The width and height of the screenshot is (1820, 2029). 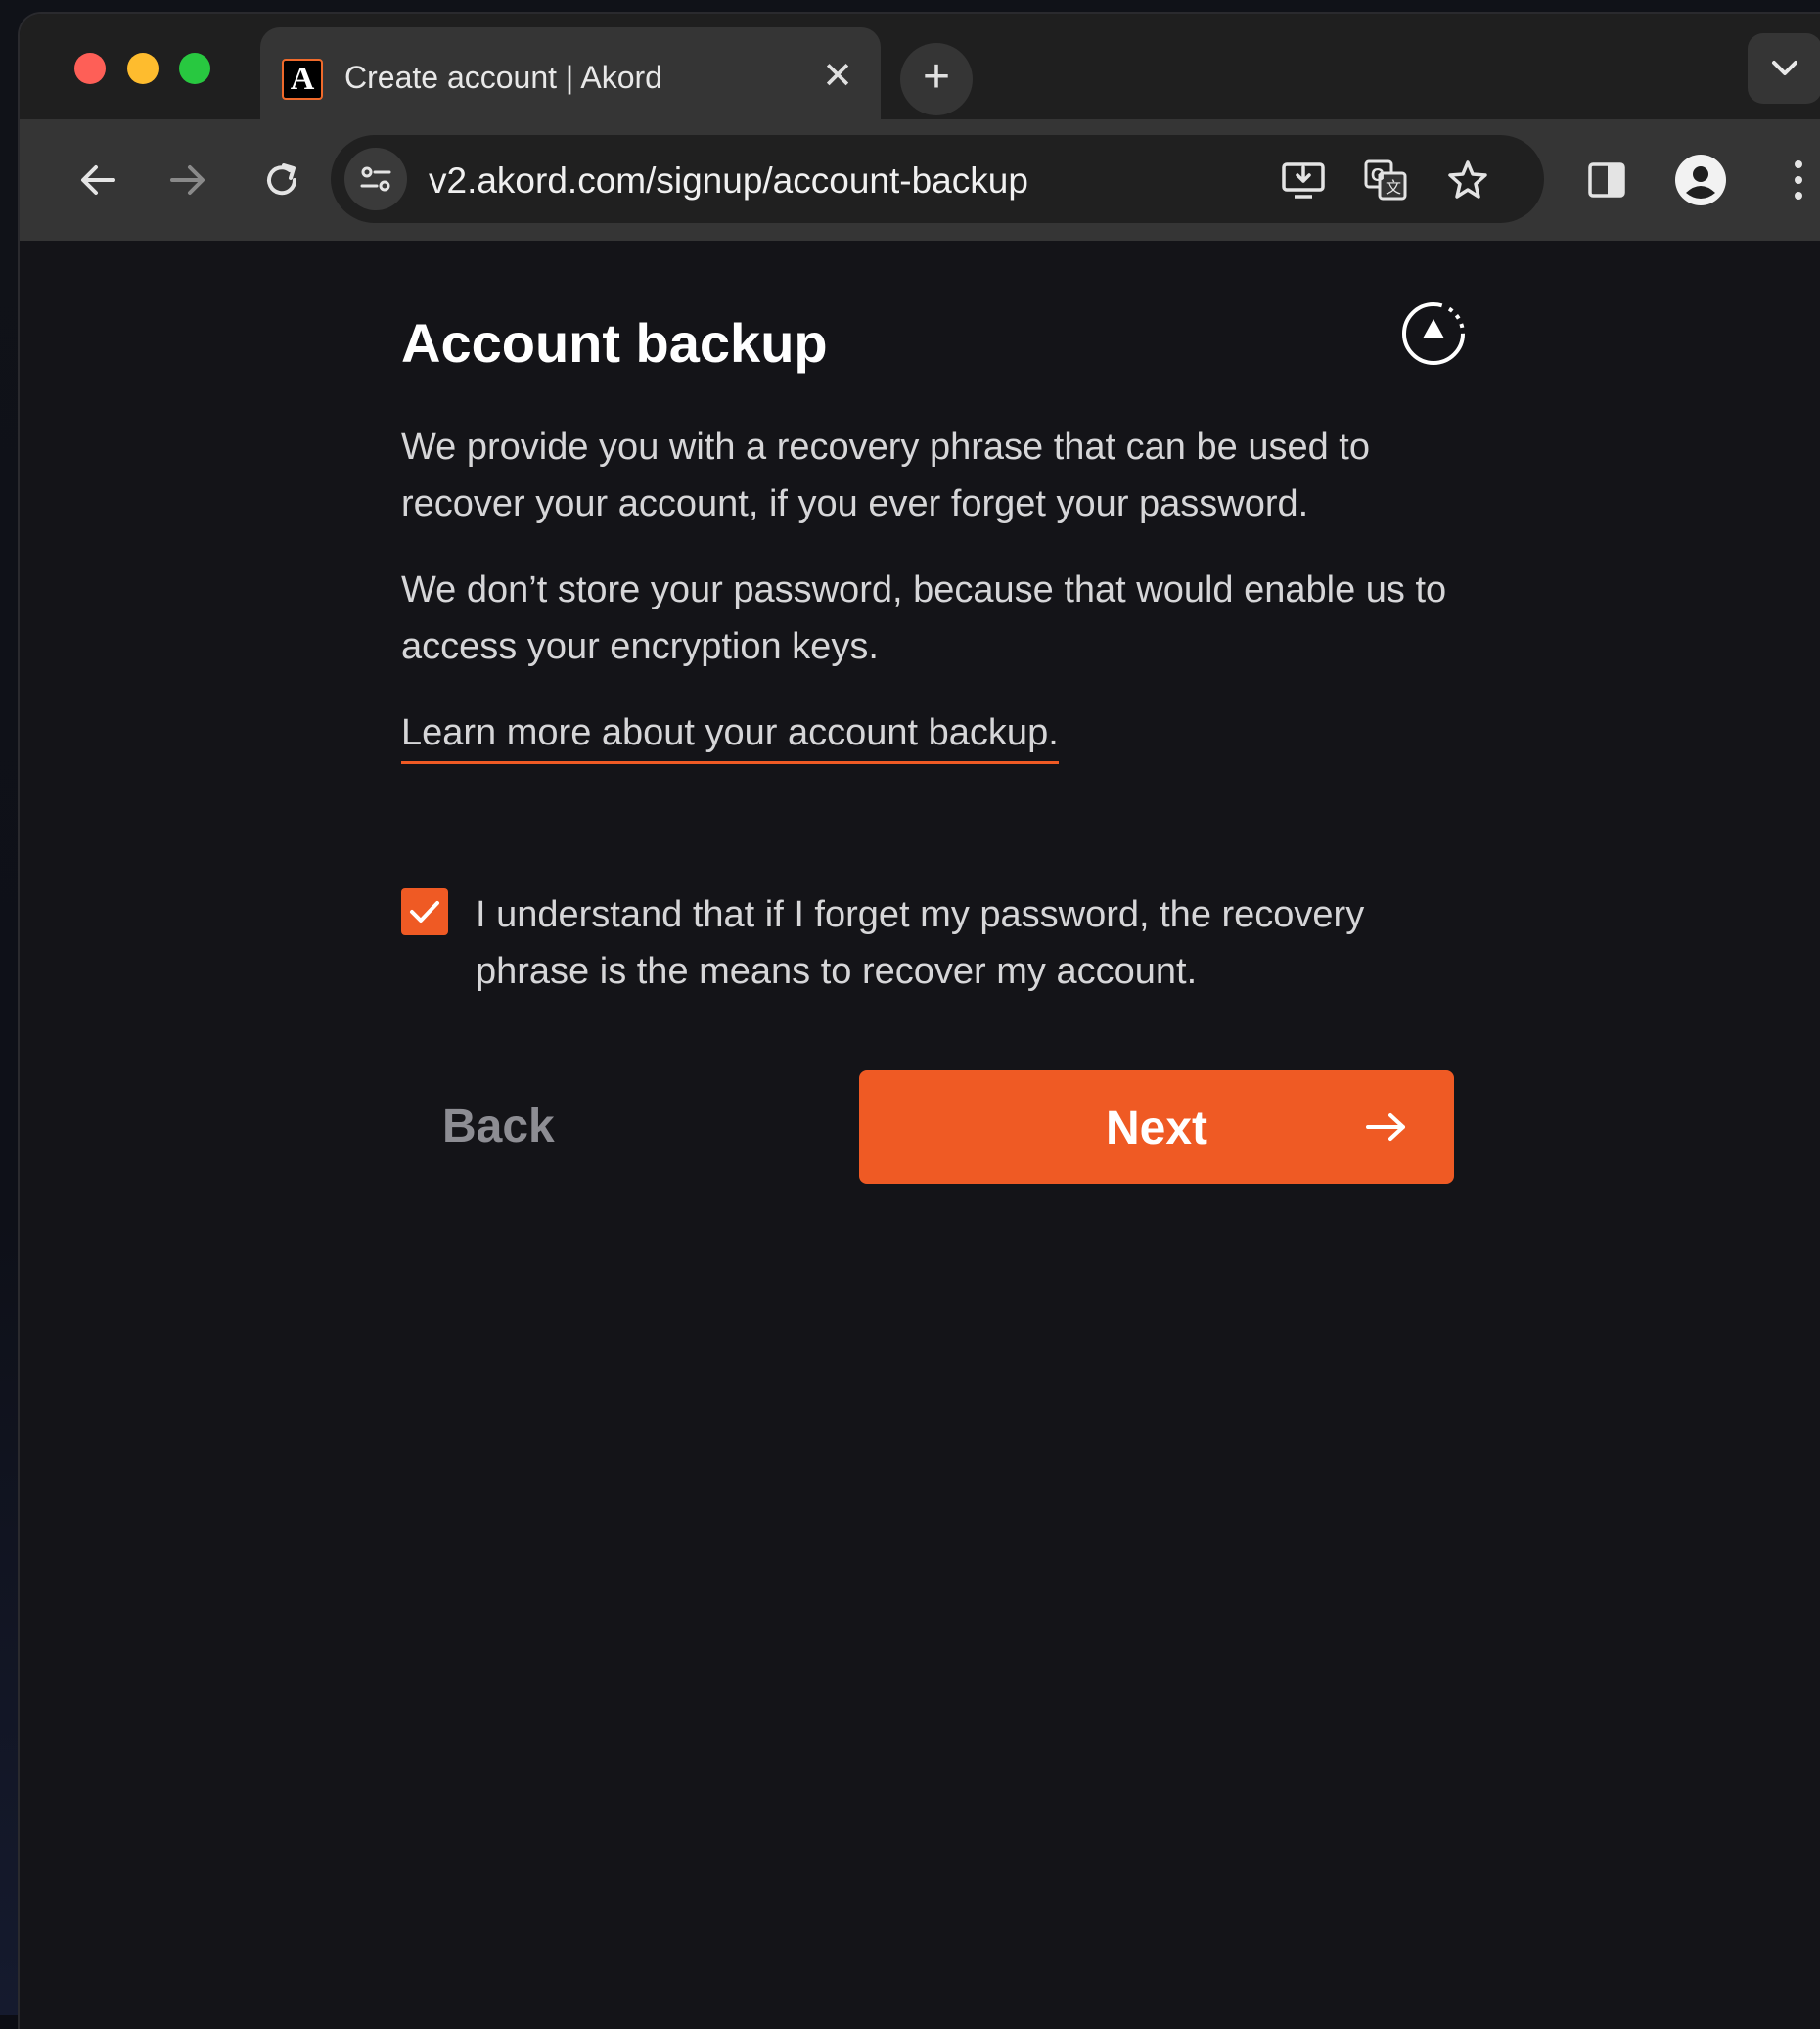 I want to click on maximize-window-button, so click(x=194, y=68).